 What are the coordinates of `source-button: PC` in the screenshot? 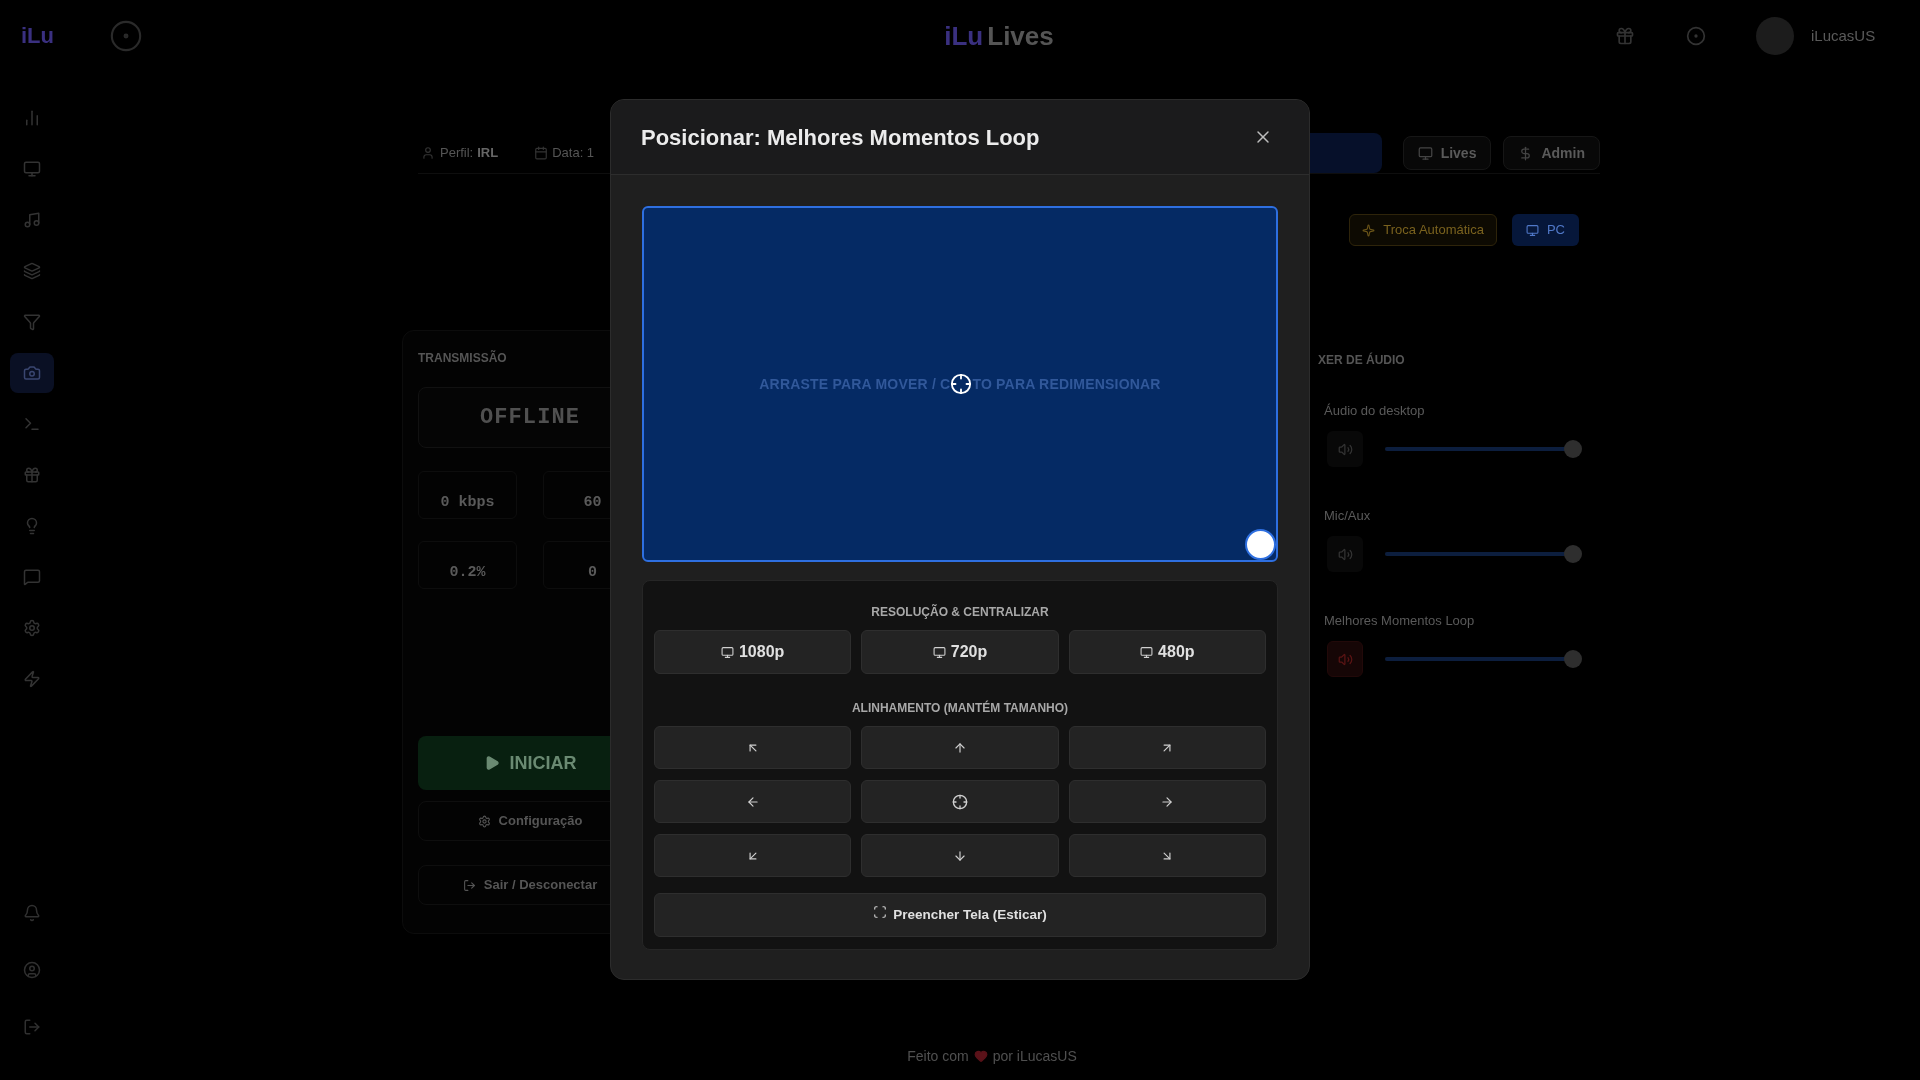 It's located at (1545, 230).